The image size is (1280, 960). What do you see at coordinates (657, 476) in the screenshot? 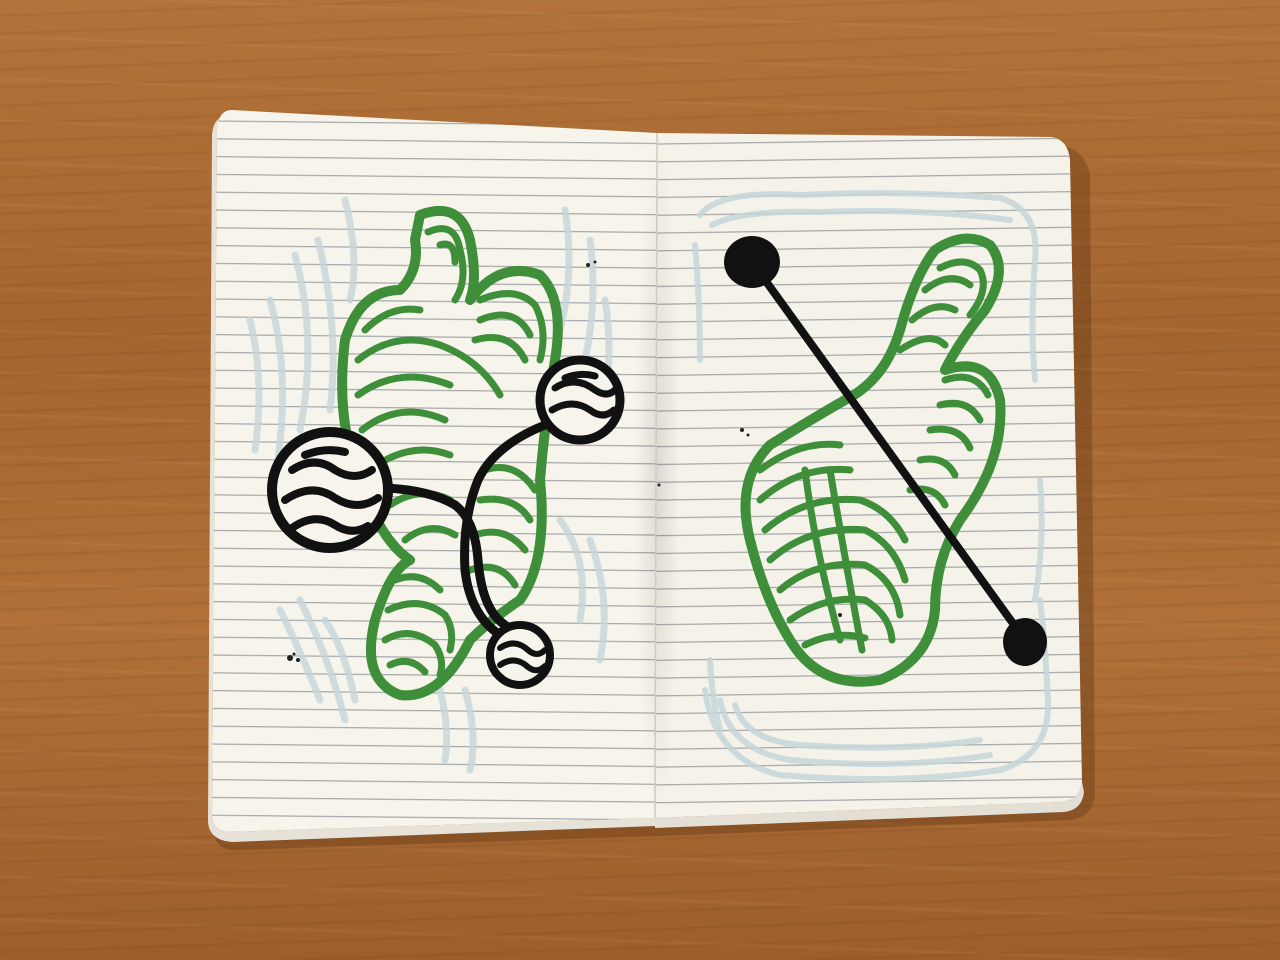
I see `spine-gutter` at bounding box center [657, 476].